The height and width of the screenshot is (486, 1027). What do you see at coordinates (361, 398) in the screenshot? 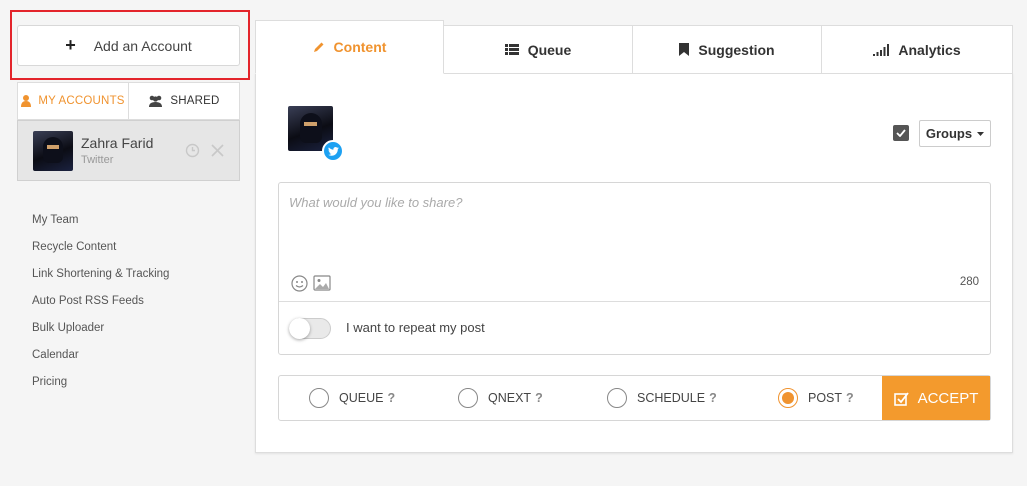
I see `queue-label: QUEUE` at bounding box center [361, 398].